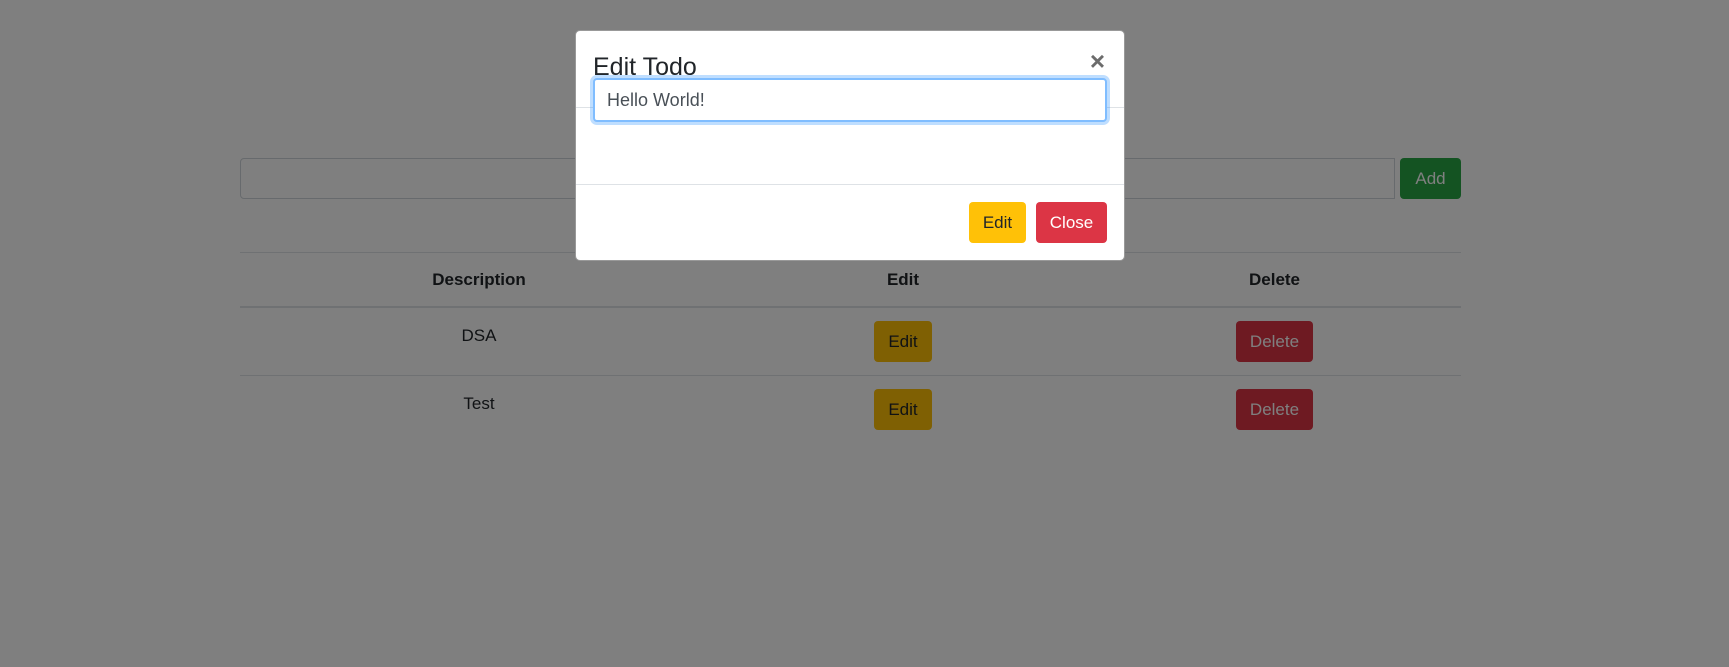  I want to click on modal-close-button: Close, so click(1071, 222).